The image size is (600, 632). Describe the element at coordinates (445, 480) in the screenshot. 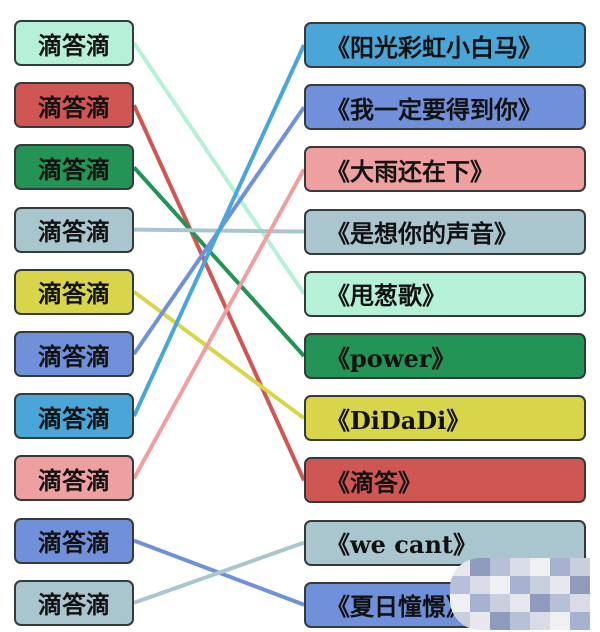

I see `right-item: 《滴答》` at that location.